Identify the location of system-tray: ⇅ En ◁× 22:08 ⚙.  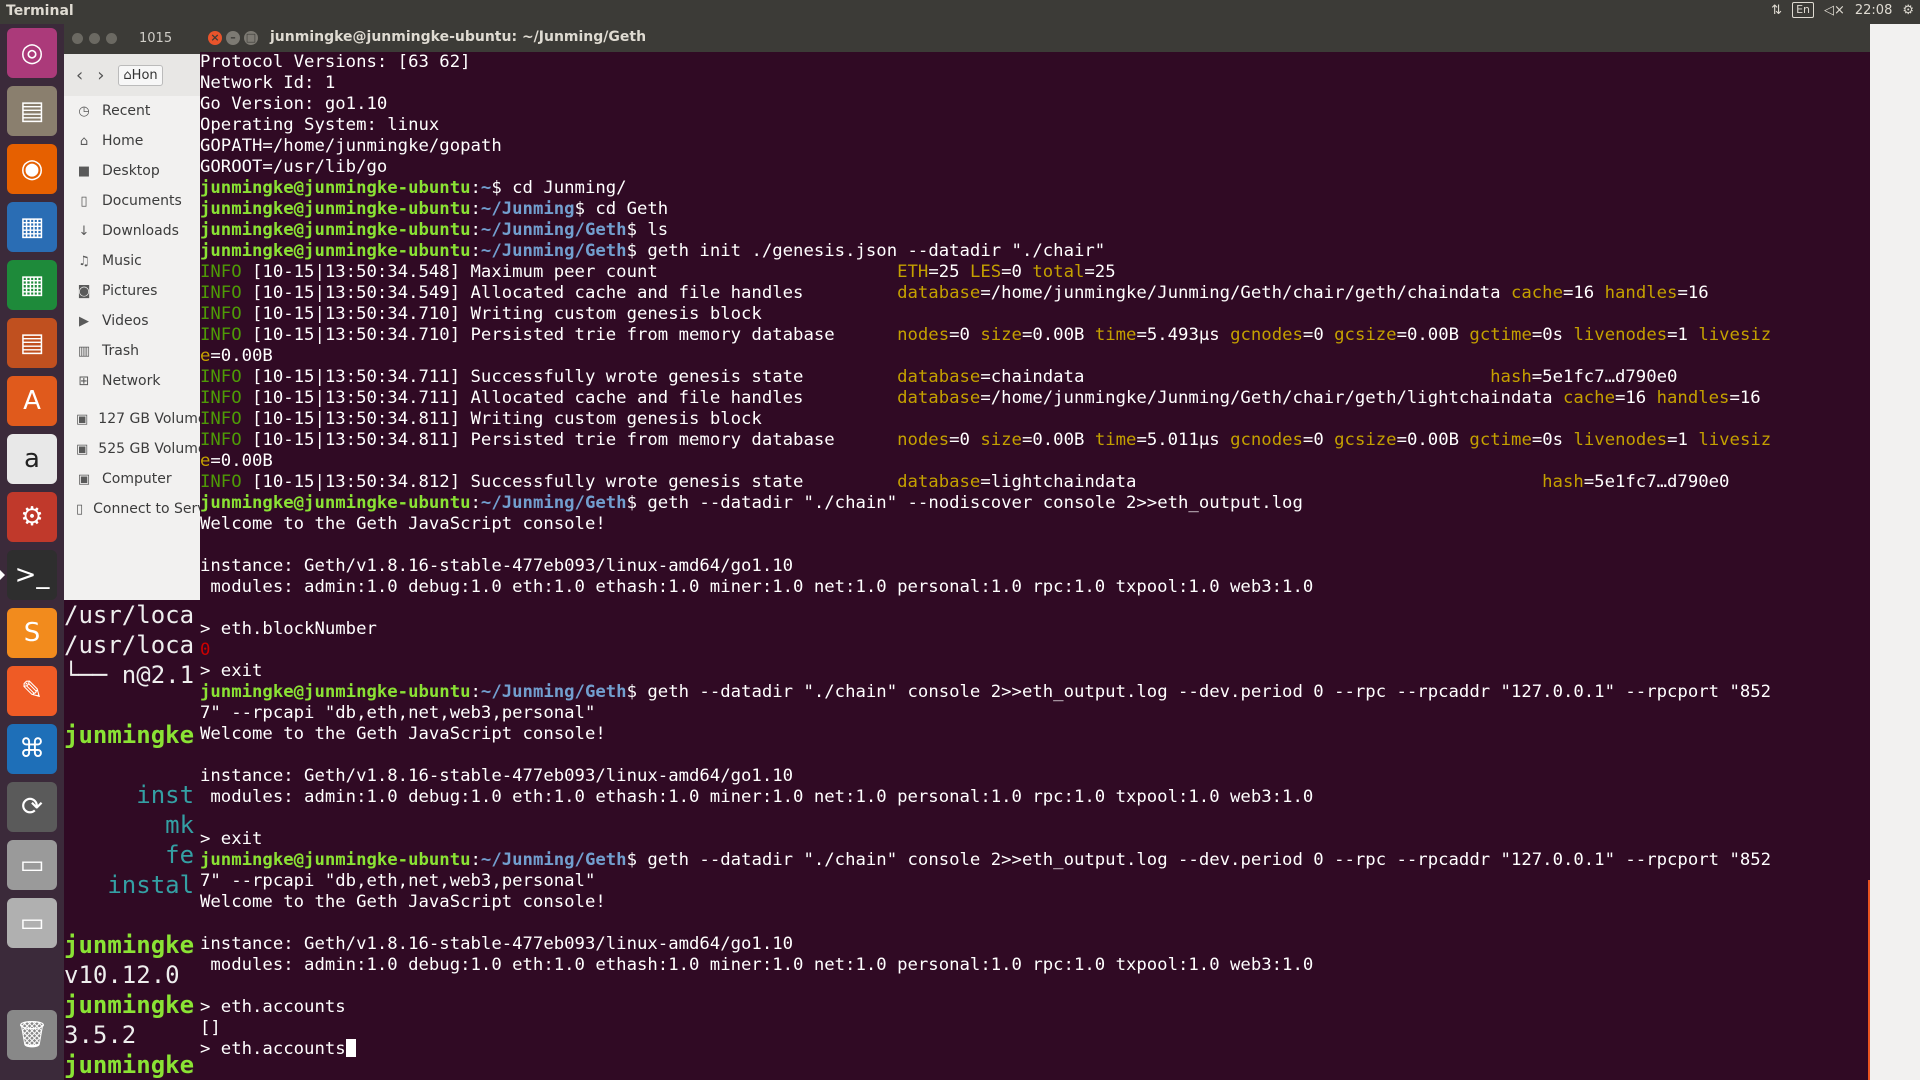
(1842, 10).